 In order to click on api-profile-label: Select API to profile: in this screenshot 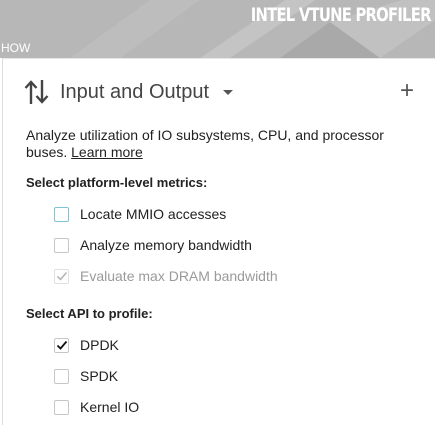, I will do `click(89, 313)`.